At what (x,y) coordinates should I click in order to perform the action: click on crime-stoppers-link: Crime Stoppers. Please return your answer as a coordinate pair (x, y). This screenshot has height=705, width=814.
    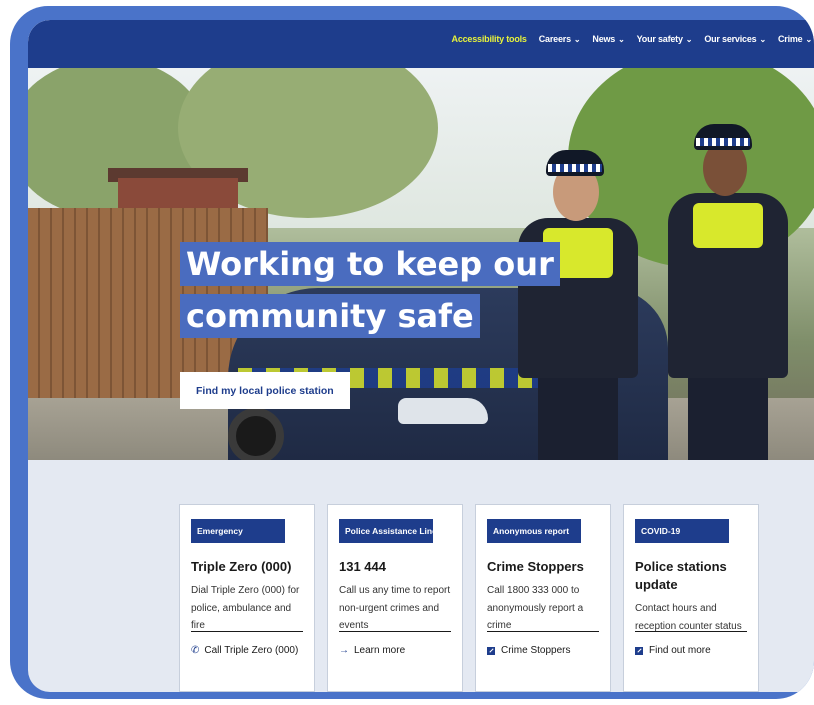
    Looking at the image, I should click on (528, 650).